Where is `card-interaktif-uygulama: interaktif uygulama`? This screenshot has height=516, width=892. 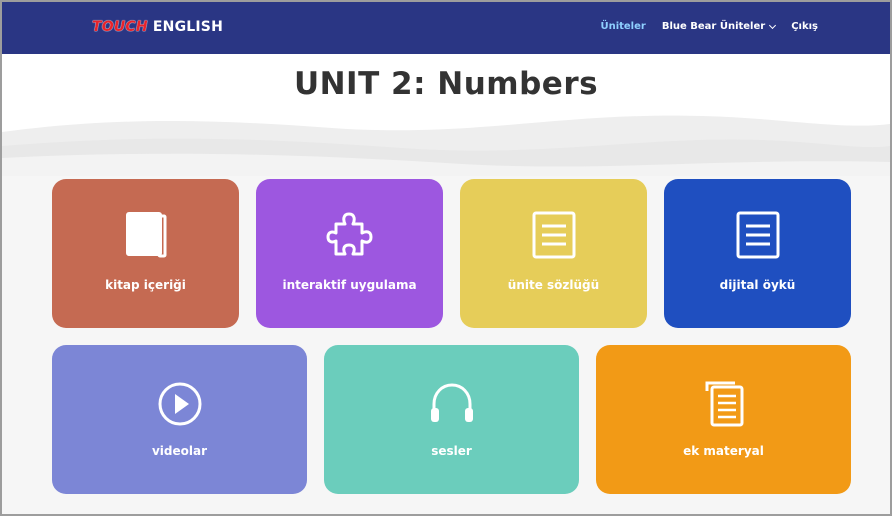 card-interaktif-uygulama: interaktif uygulama is located at coordinates (349, 253).